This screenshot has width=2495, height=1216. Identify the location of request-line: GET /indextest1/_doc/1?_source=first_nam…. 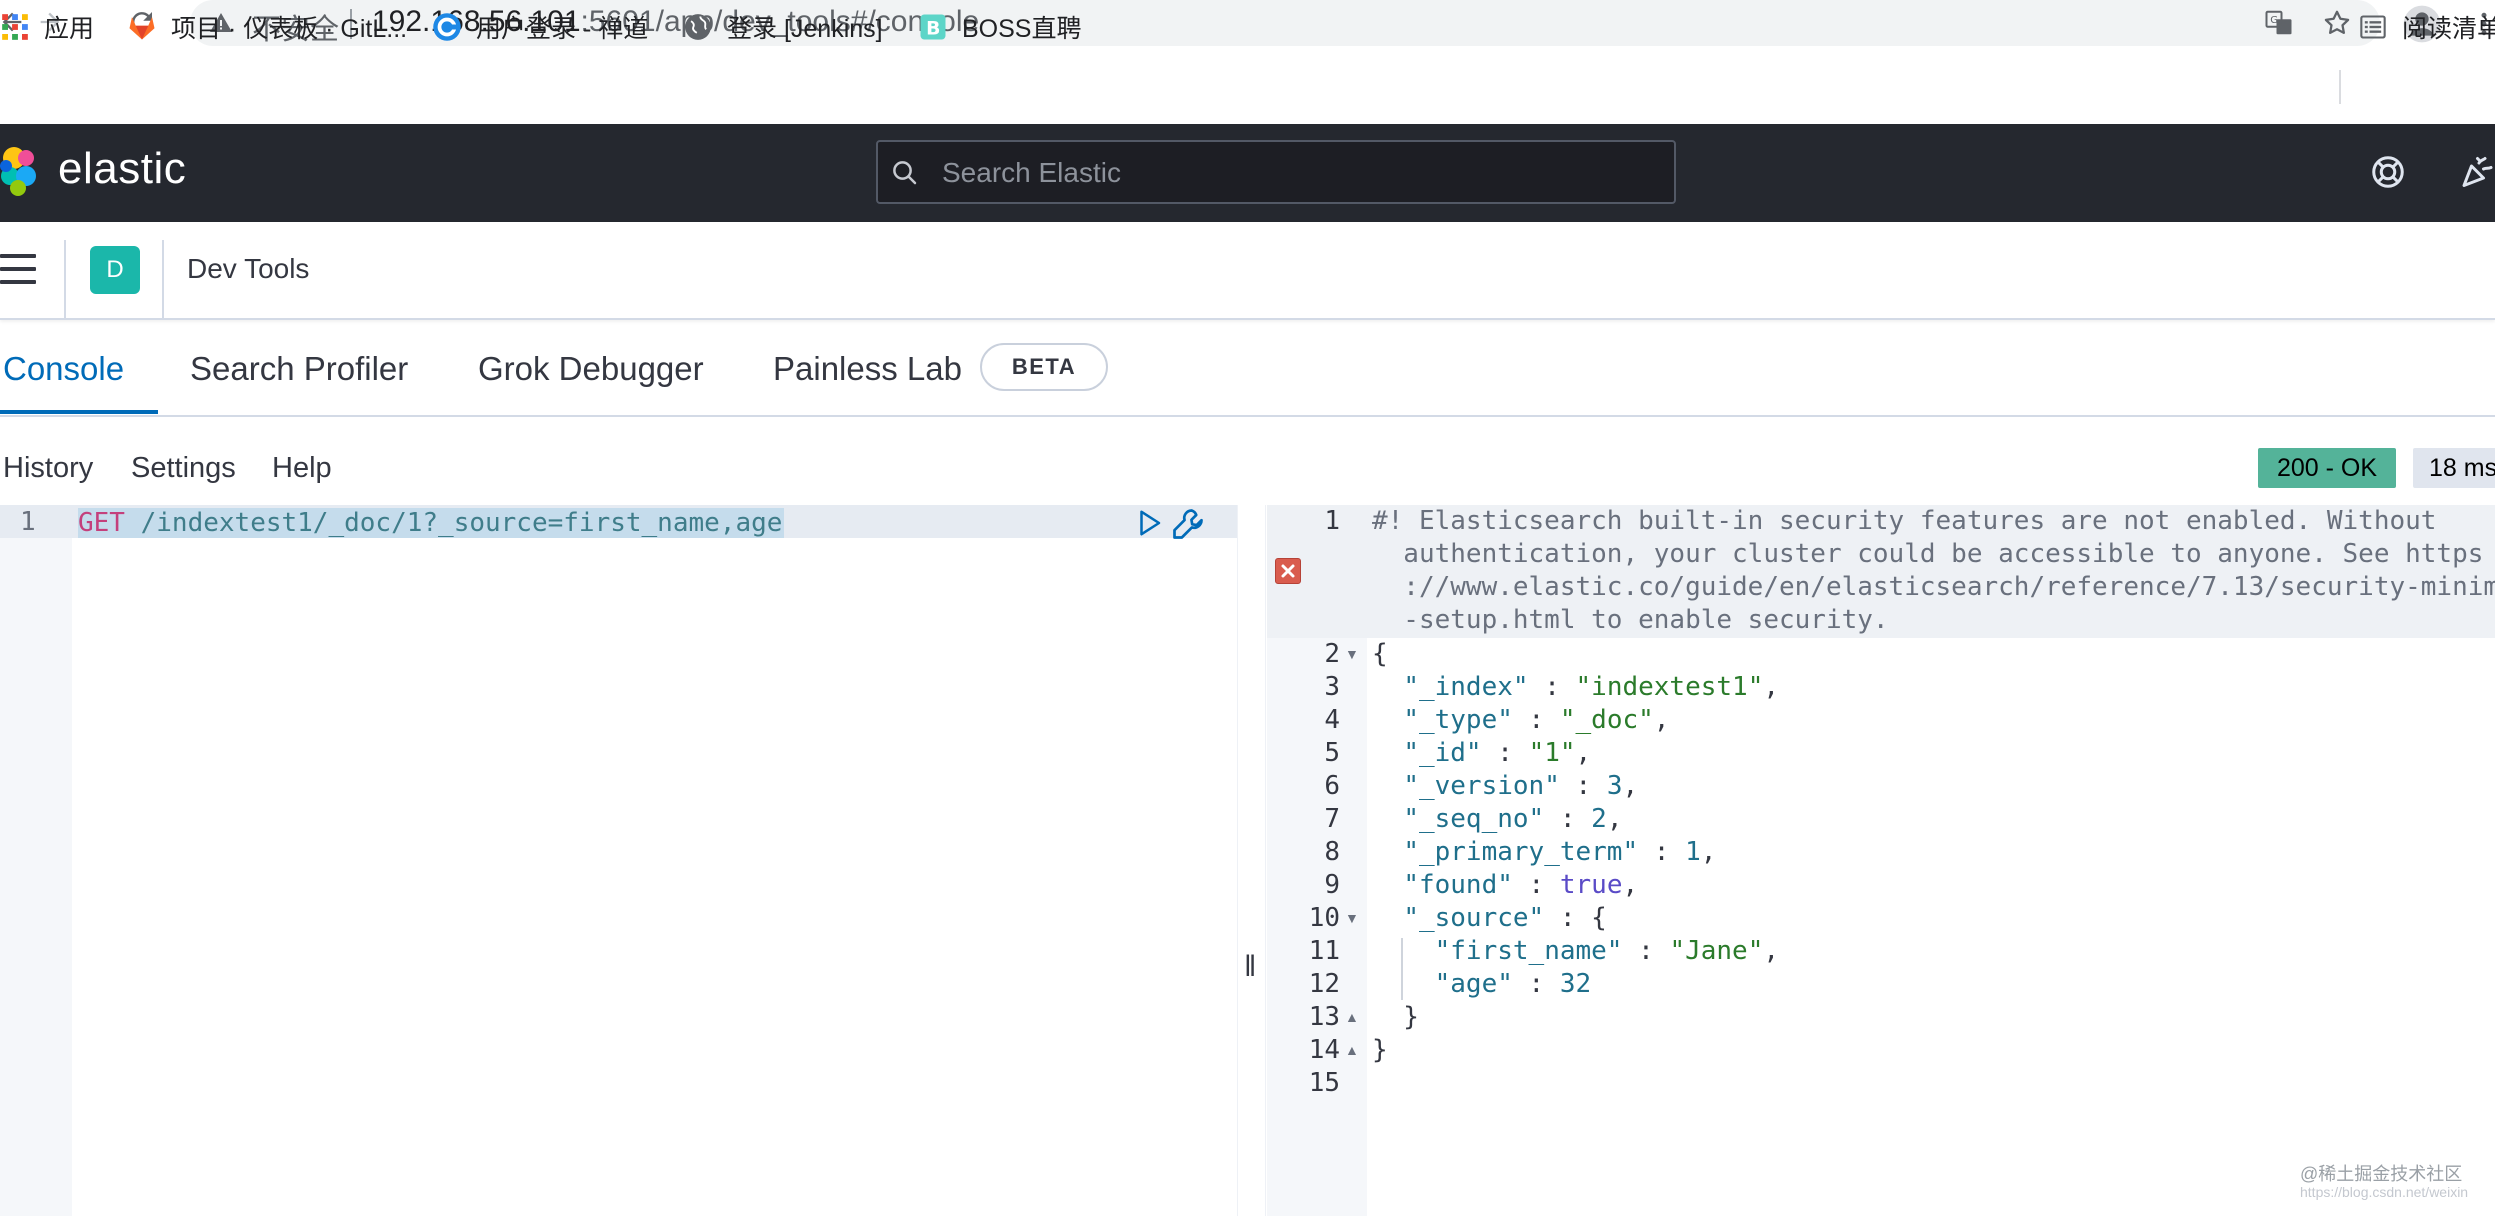
(431, 523).